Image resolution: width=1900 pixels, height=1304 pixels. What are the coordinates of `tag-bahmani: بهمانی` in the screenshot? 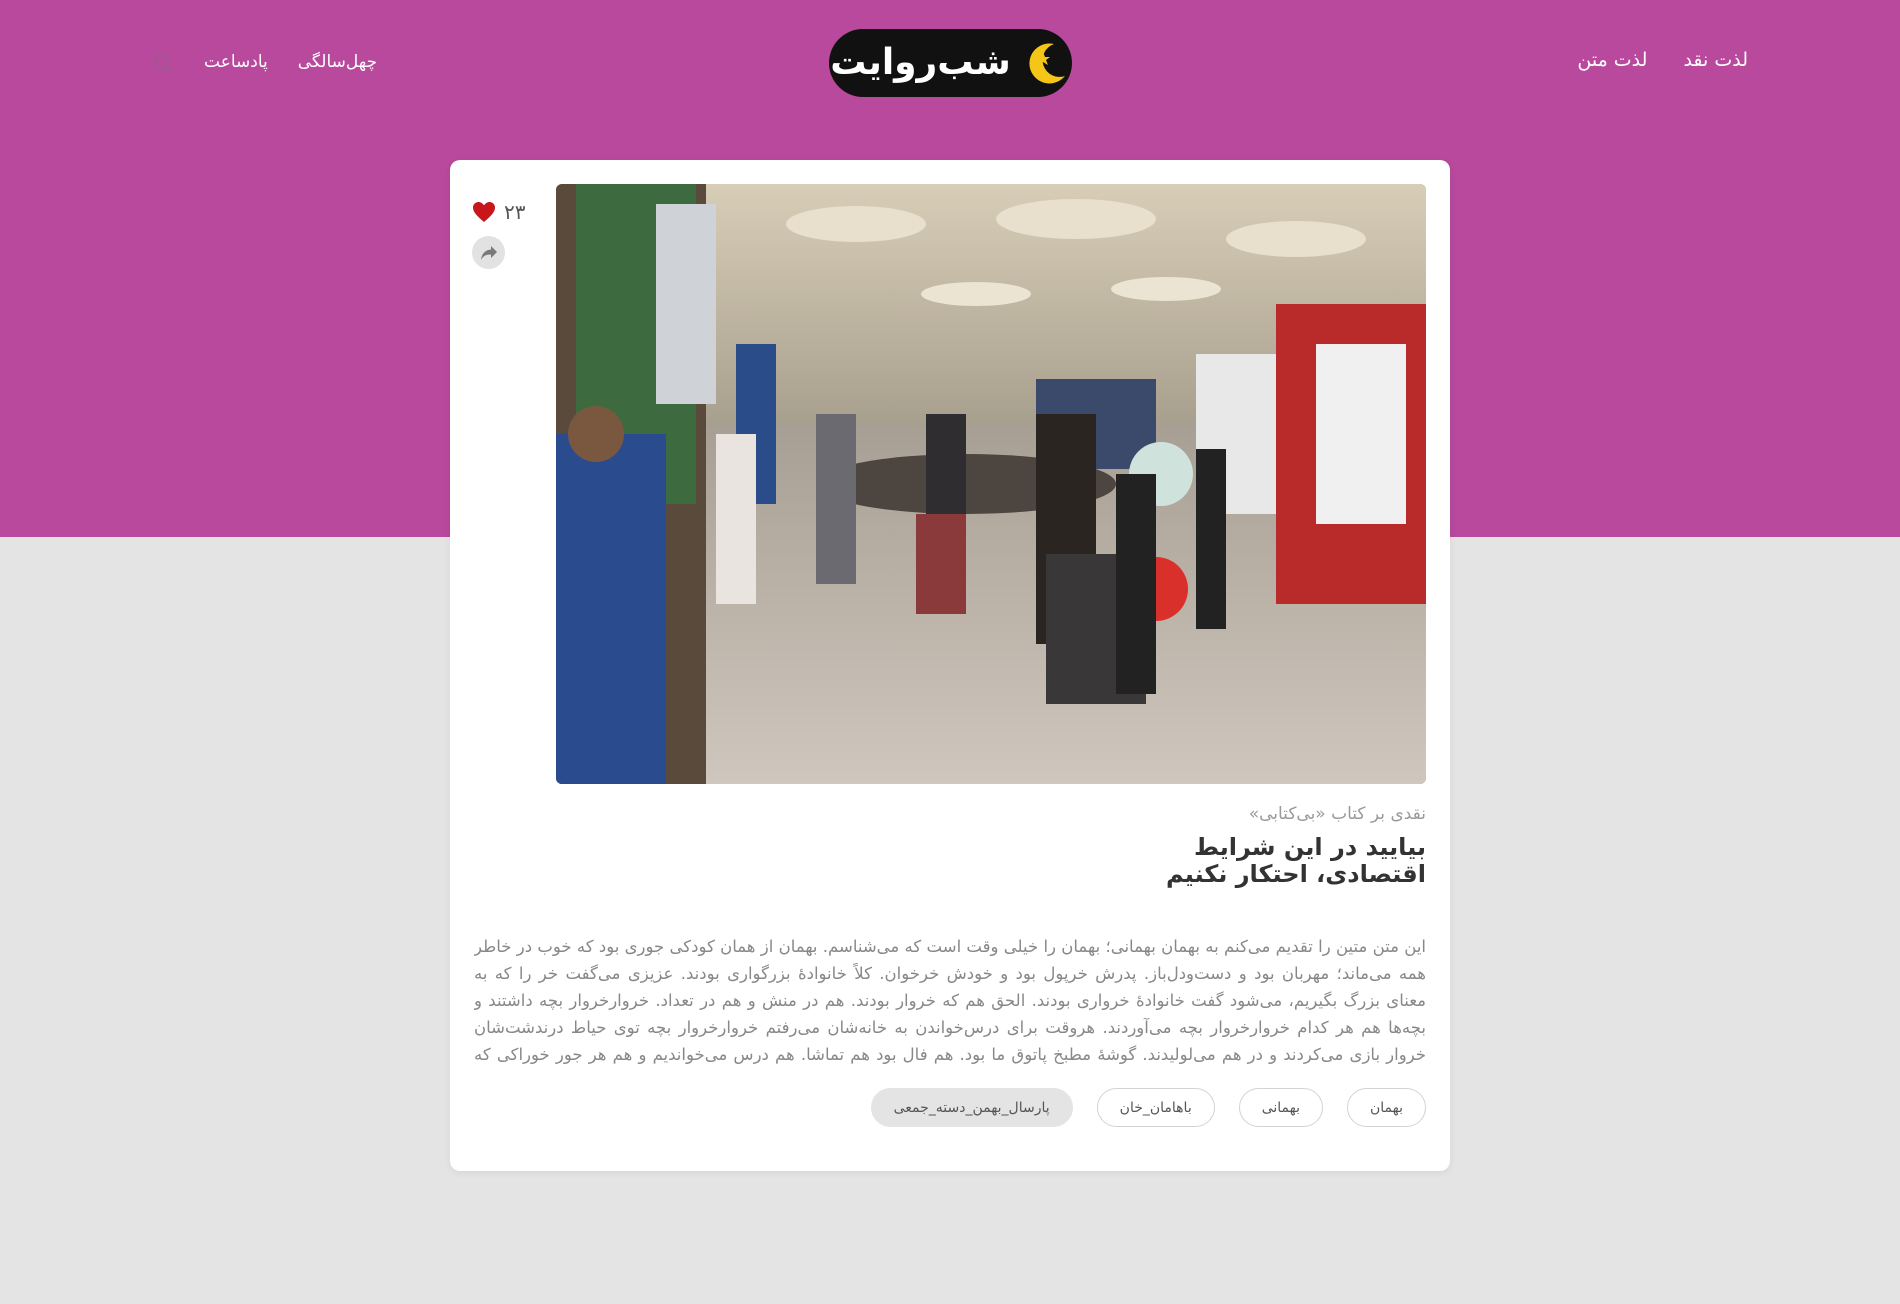 It's located at (1280, 1107).